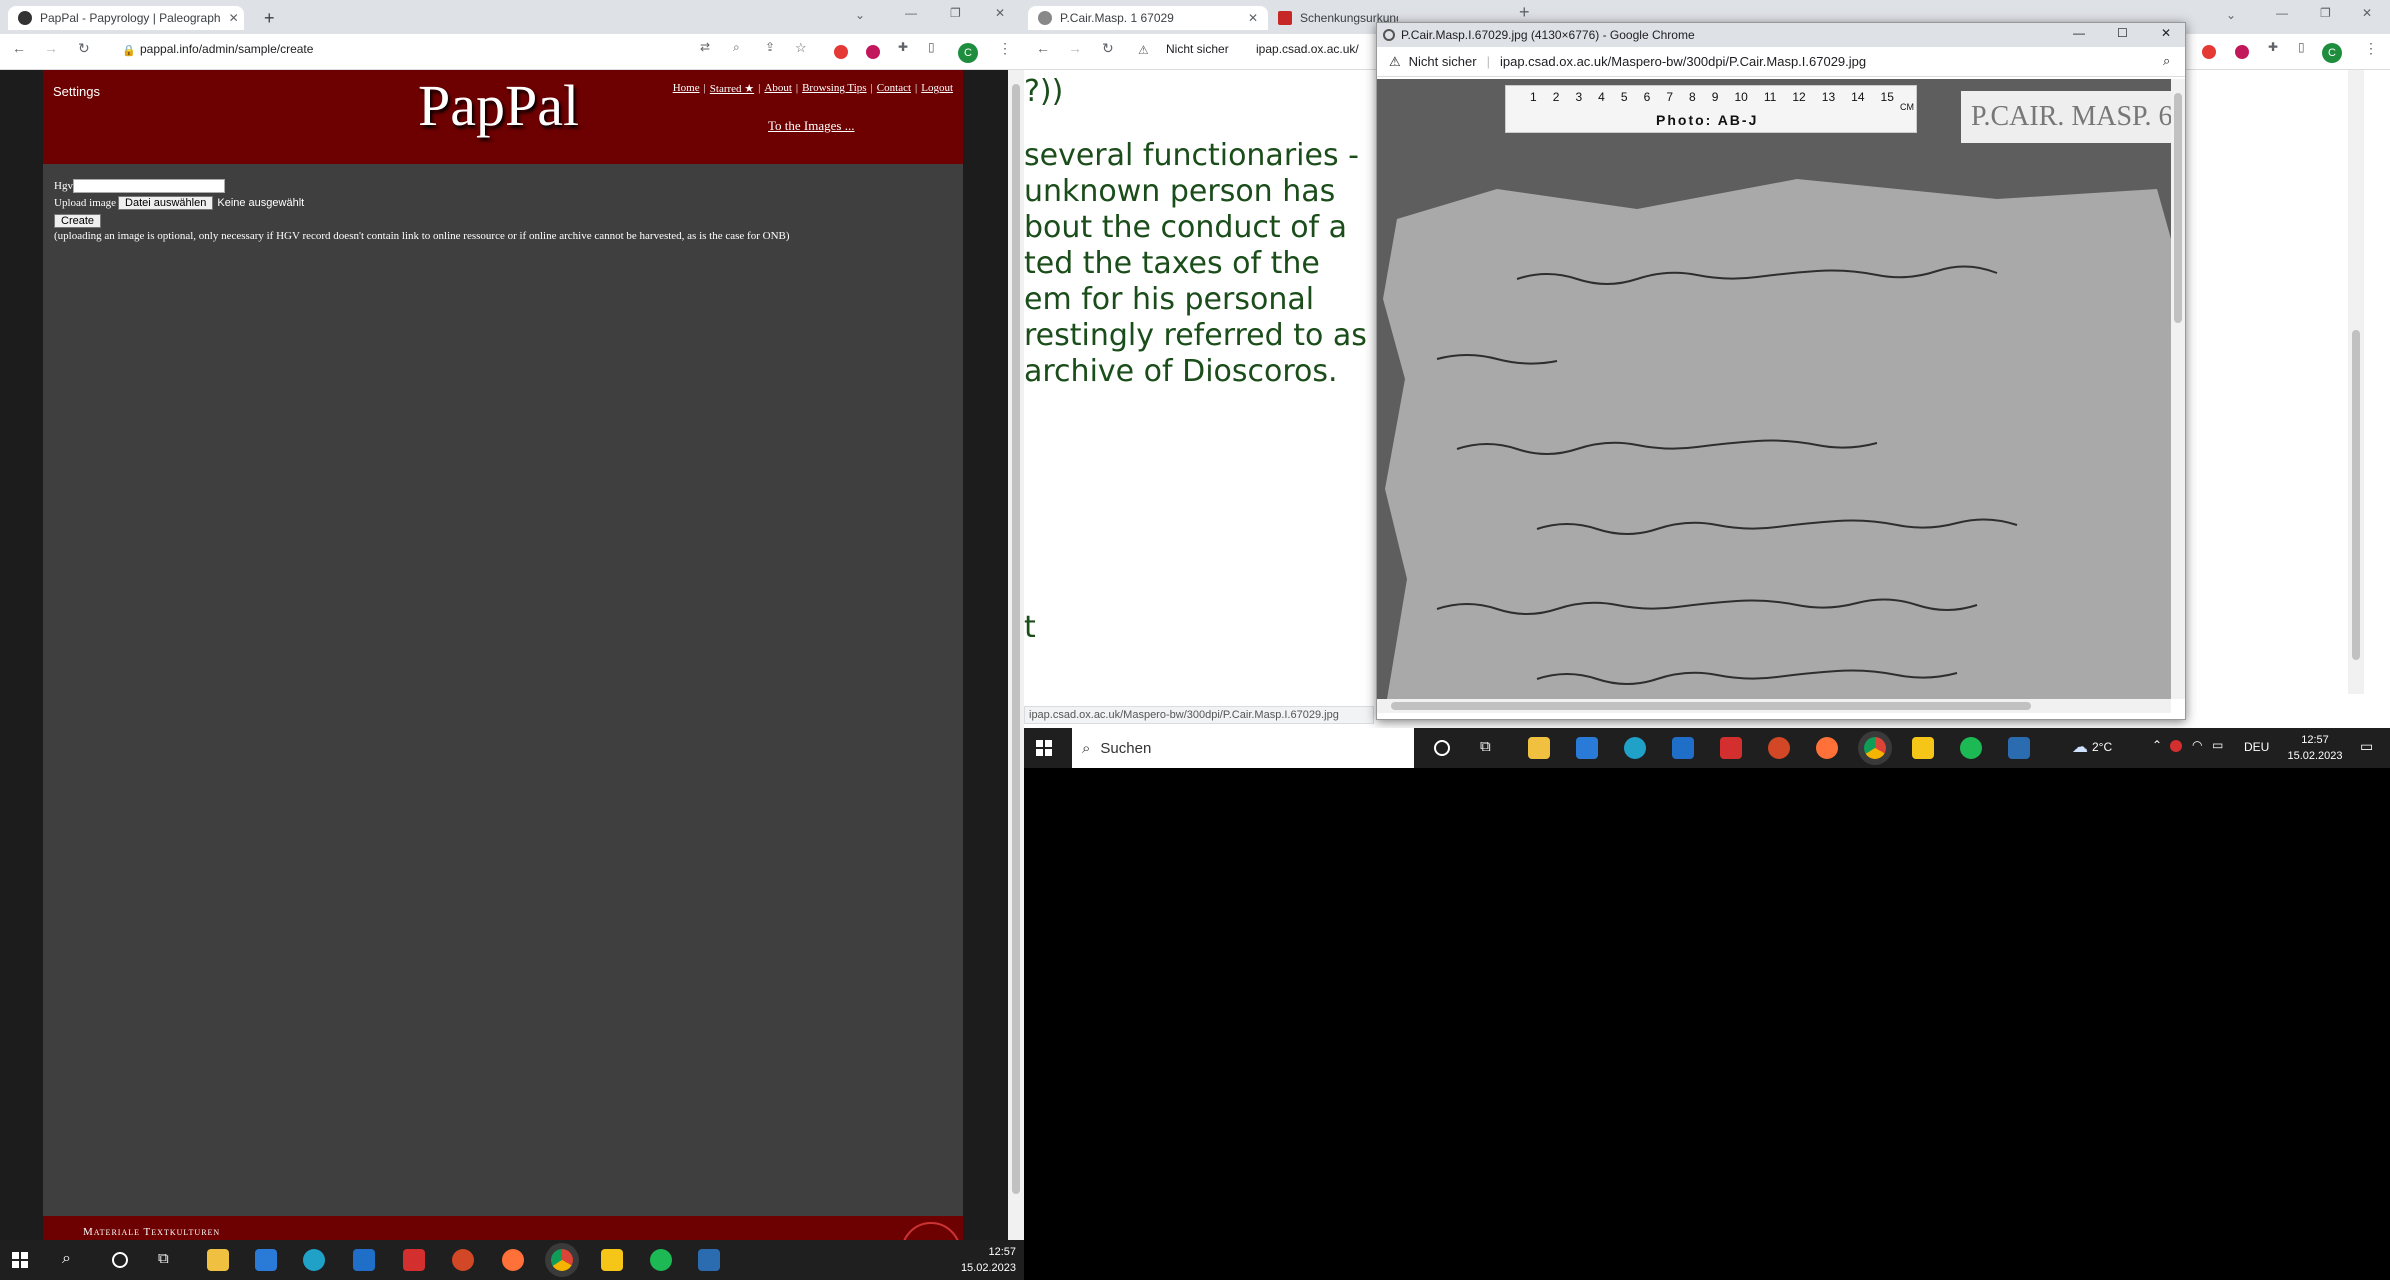 The image size is (2390, 1280). What do you see at coordinates (778, 88) in the screenshot?
I see `nav-about: About` at bounding box center [778, 88].